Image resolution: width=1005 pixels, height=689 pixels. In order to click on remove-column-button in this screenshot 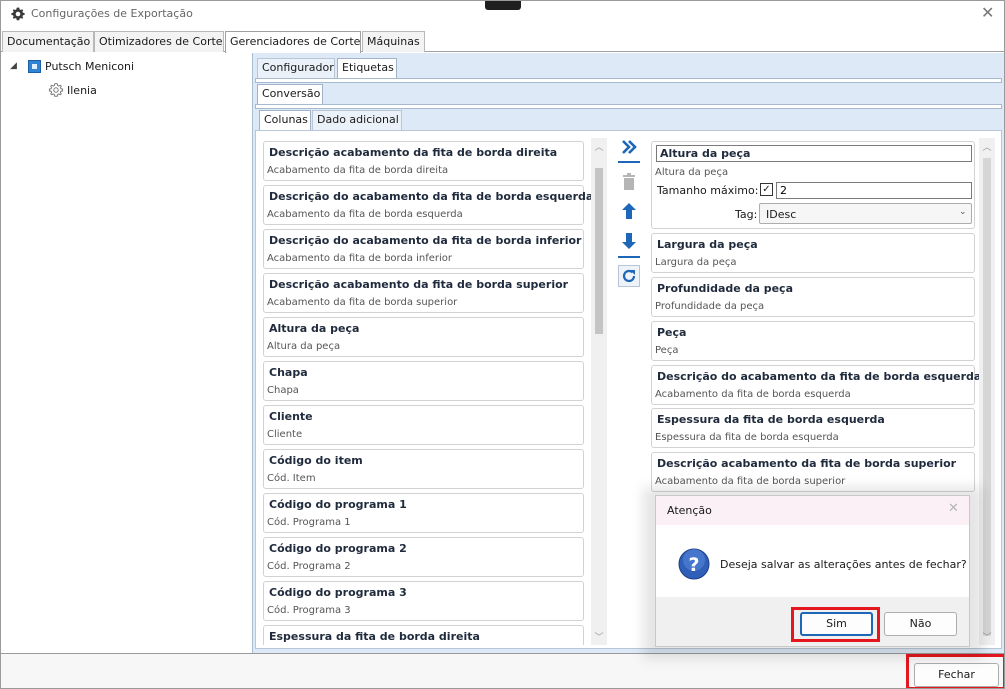, I will do `click(629, 182)`.